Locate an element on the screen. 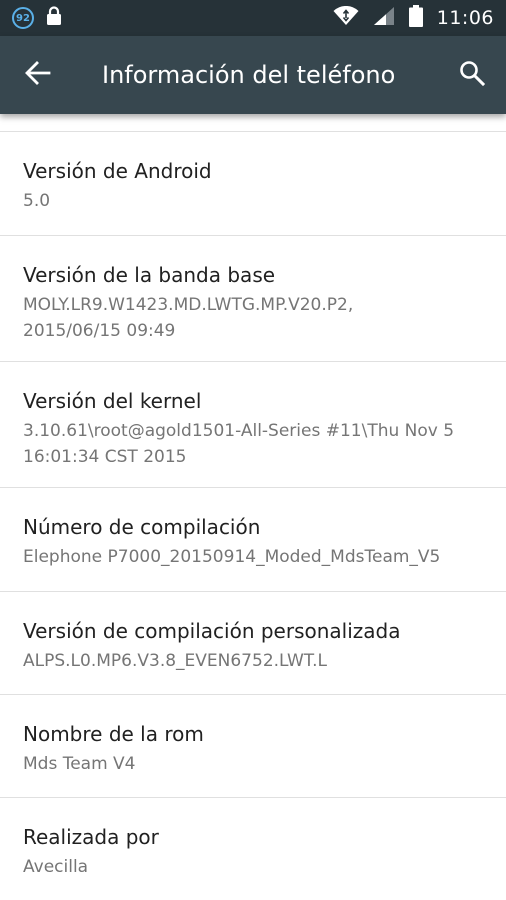 This screenshot has height=900, width=506. page-title: Información del teléfono is located at coordinates (249, 75).